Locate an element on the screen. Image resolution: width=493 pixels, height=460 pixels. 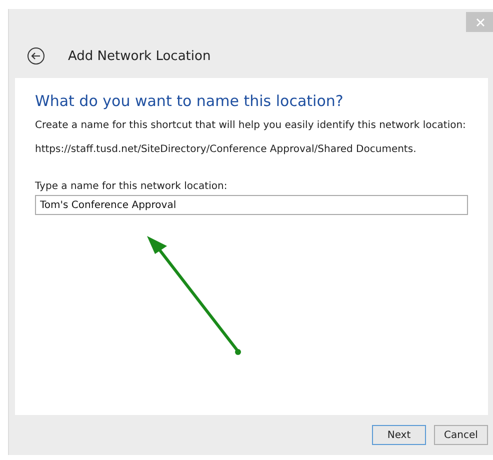
dialog-button: Cancel is located at coordinates (461, 435).